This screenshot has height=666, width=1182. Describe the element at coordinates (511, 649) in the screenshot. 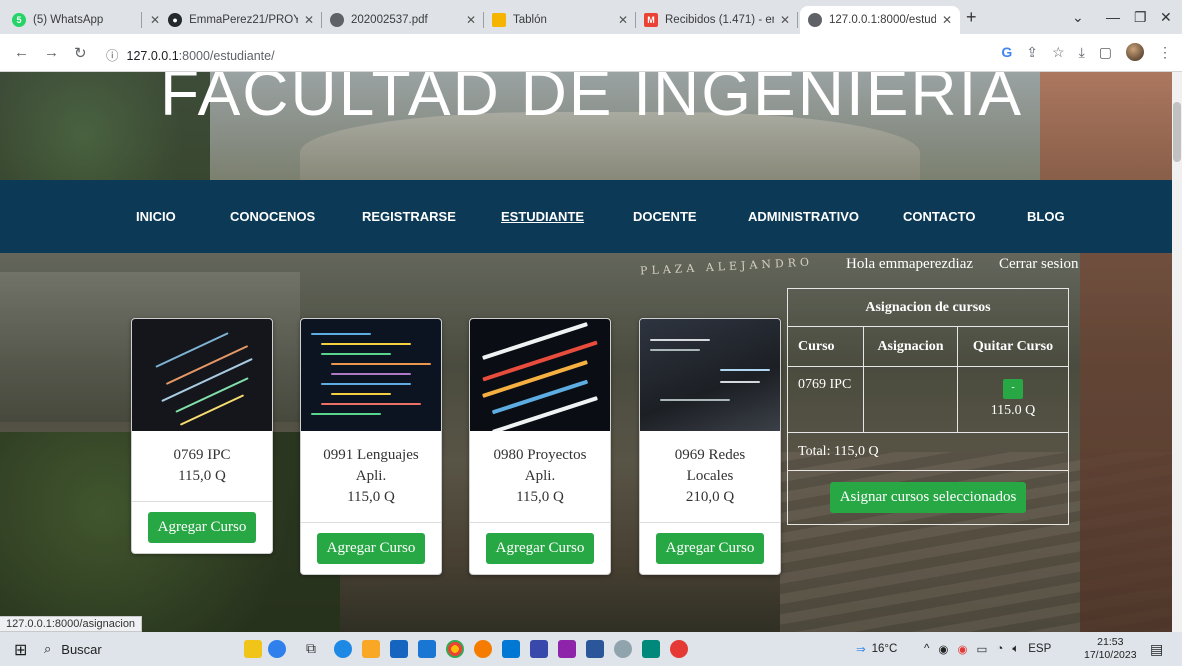

I see `vscode-icon` at that location.